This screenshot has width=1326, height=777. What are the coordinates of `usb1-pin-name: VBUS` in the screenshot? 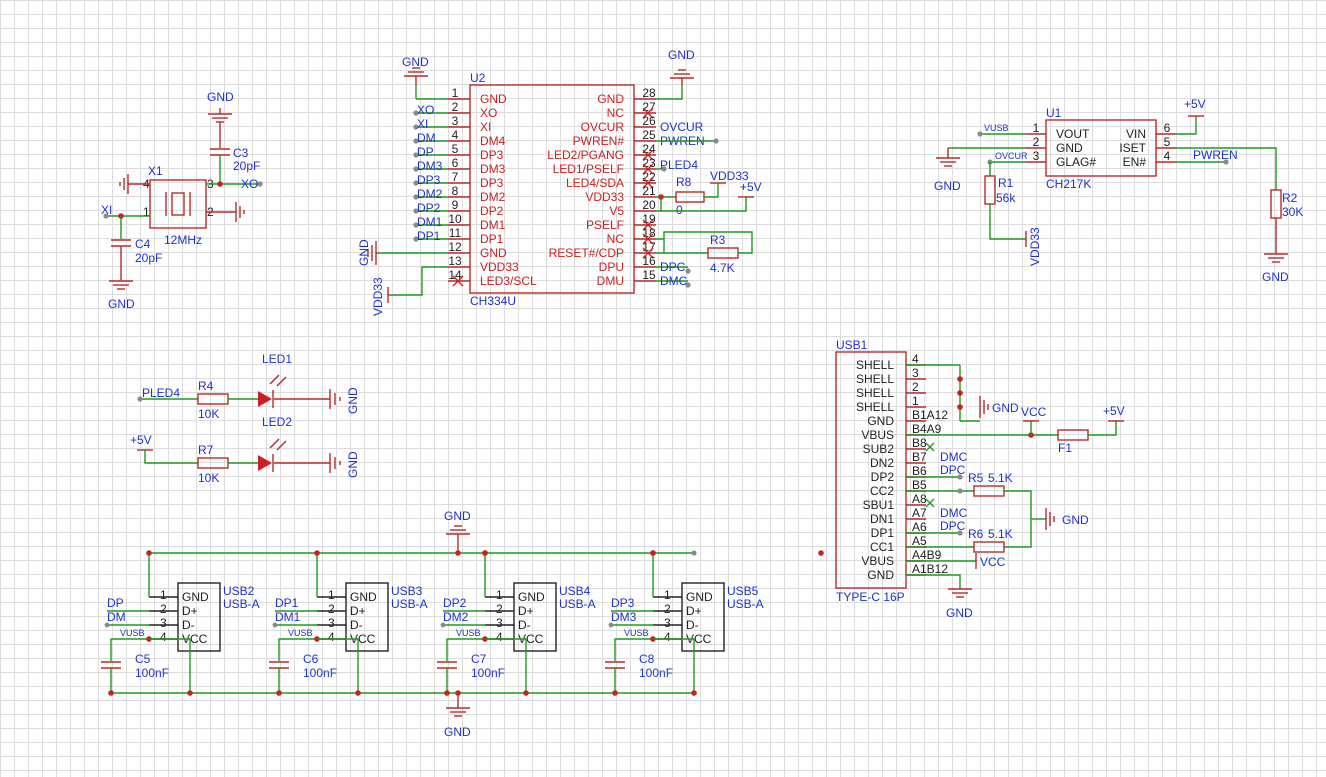 It's located at (877, 561).